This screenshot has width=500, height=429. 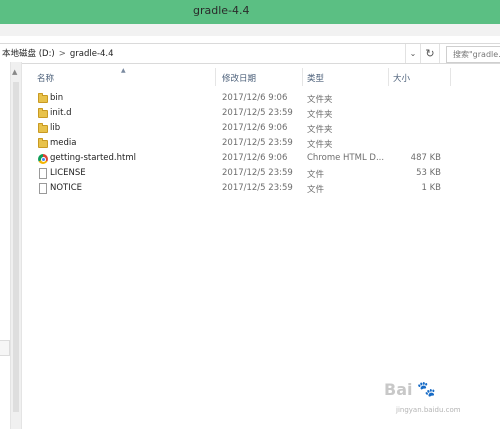 What do you see at coordinates (55, 128) in the screenshot?
I see `file-name: lib` at bounding box center [55, 128].